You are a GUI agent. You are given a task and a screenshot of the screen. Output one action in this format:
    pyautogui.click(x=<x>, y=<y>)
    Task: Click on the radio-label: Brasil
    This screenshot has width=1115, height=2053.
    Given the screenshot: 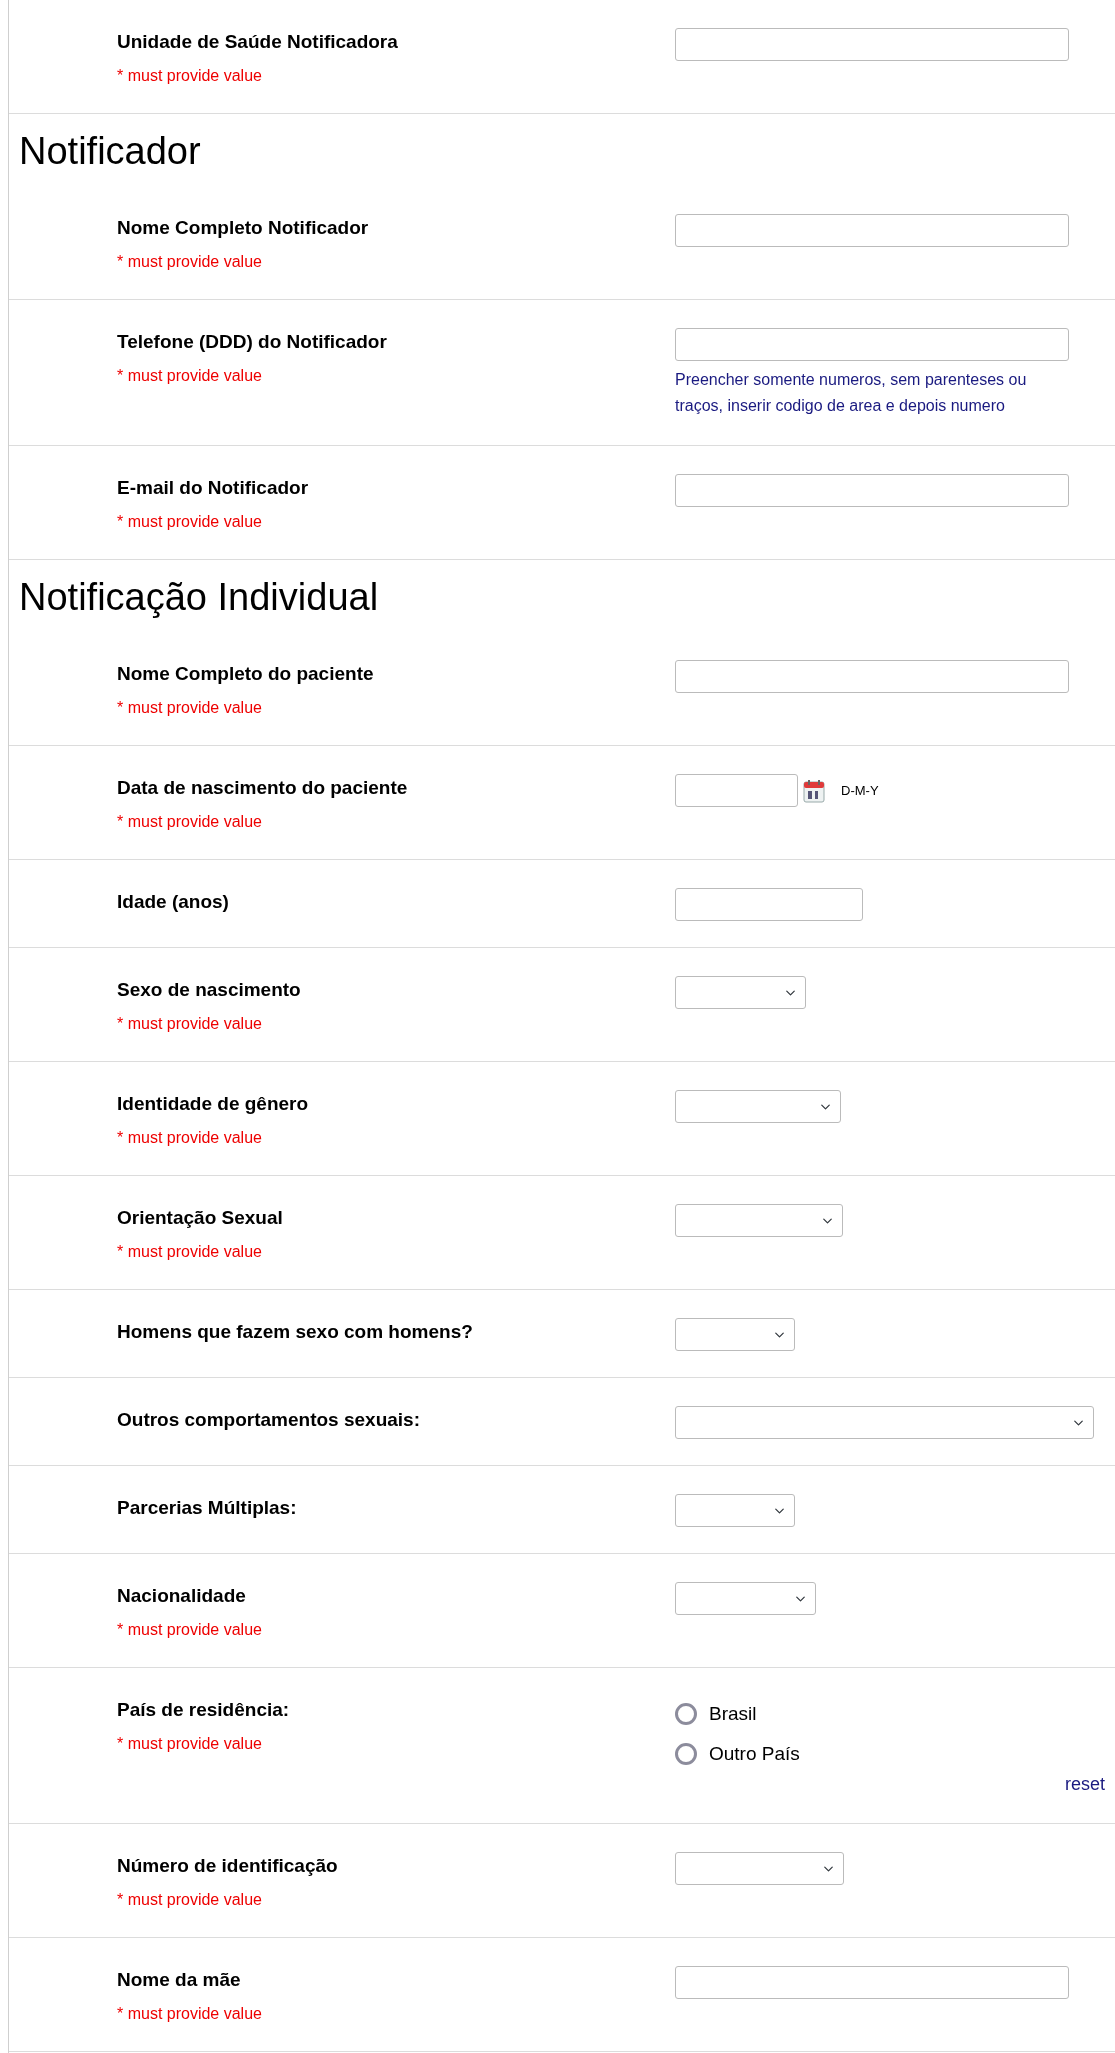 What is the action you would take?
    pyautogui.click(x=733, y=1714)
    